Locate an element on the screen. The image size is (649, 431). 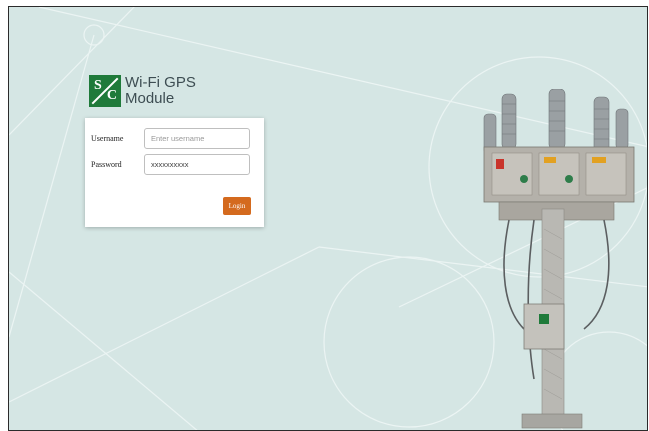
password-label: Password is located at coordinates (106, 164).